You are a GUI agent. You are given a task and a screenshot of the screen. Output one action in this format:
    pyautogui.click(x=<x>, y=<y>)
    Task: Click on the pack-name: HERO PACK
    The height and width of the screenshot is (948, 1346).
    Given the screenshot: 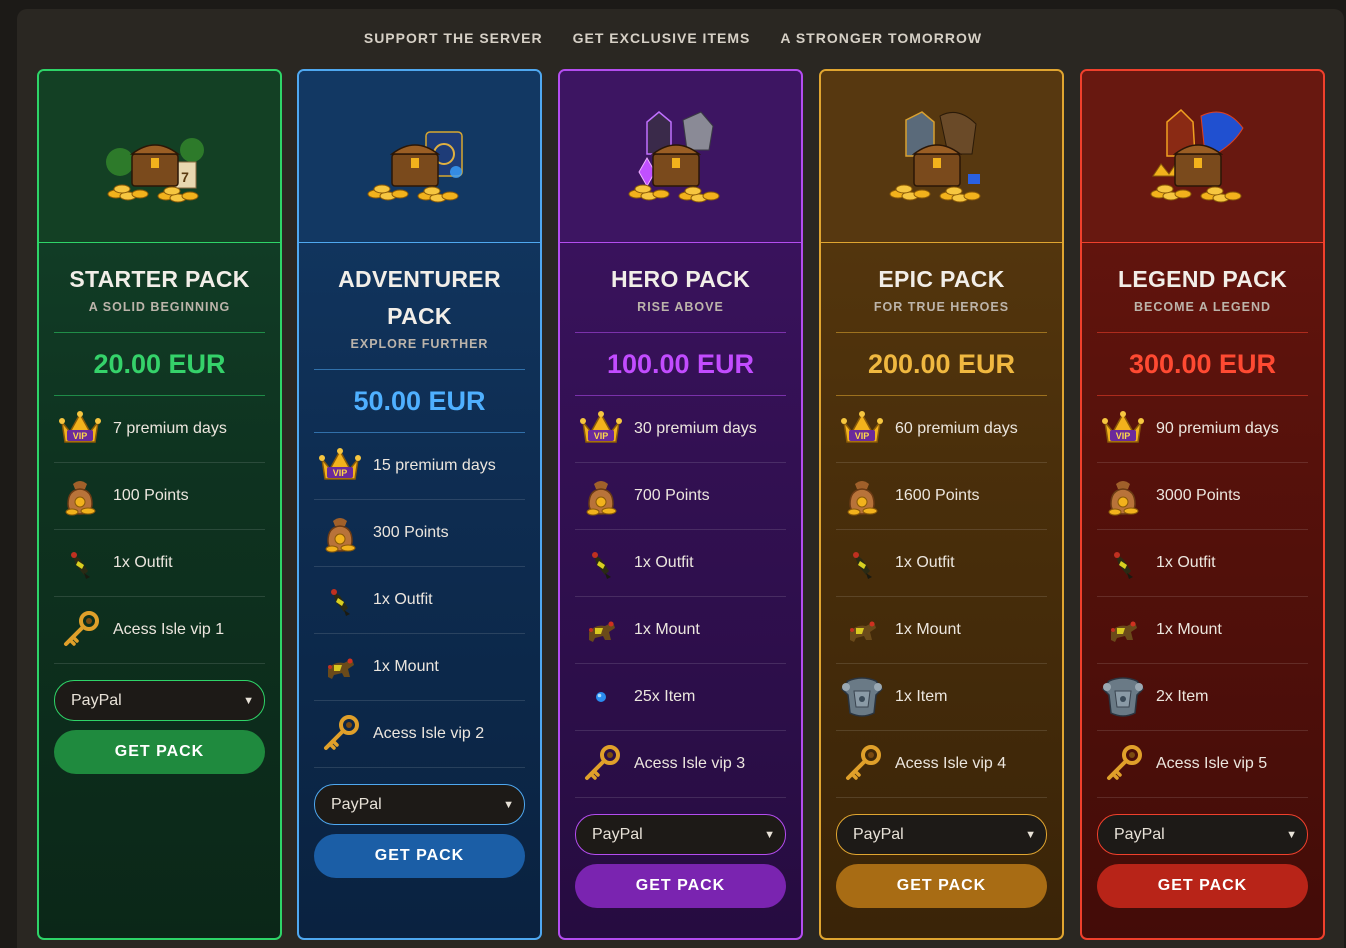 What is the action you would take?
    pyautogui.click(x=680, y=279)
    